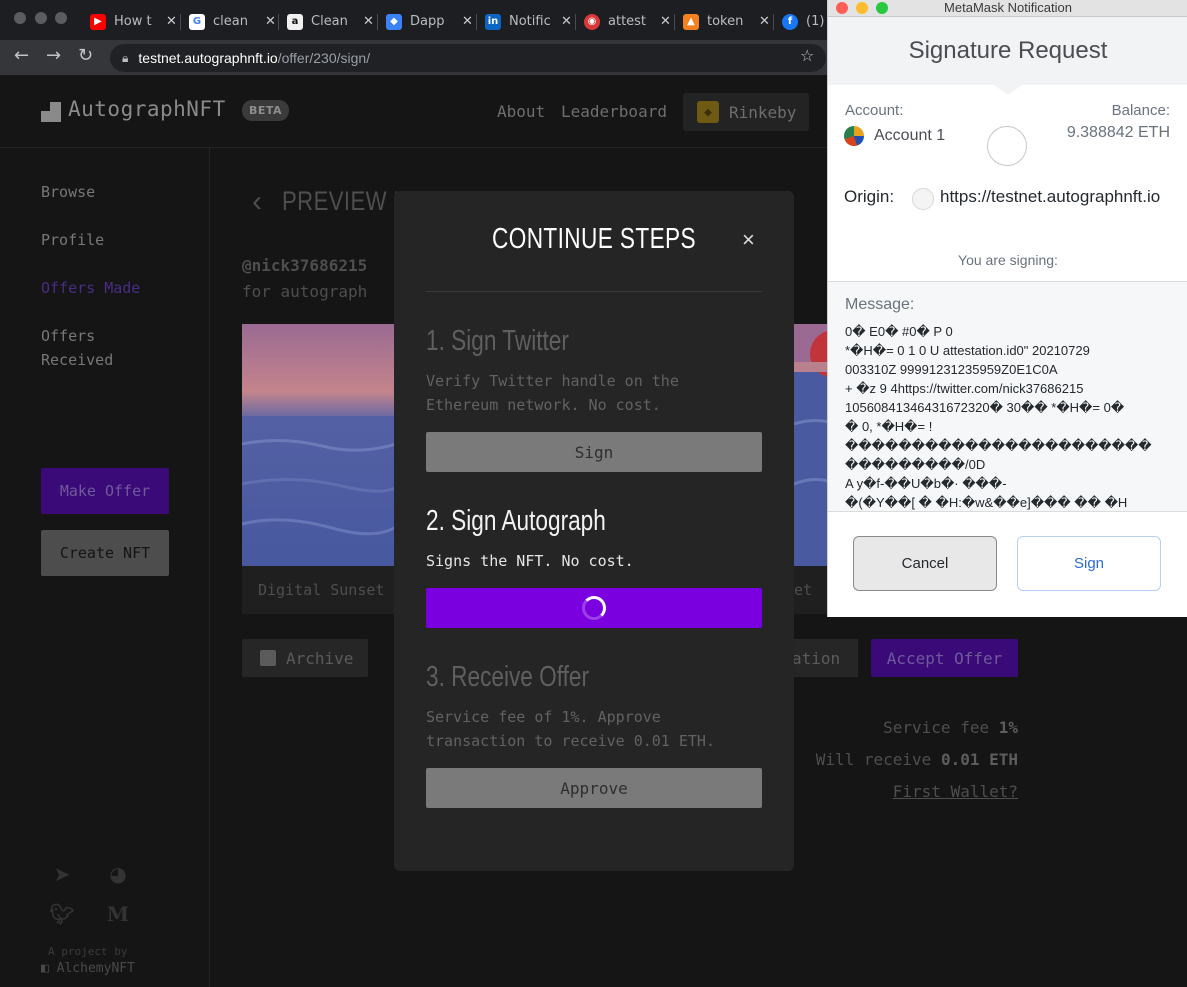 The image size is (1187, 987). I want to click on token-icon: ▲, so click(691, 21).